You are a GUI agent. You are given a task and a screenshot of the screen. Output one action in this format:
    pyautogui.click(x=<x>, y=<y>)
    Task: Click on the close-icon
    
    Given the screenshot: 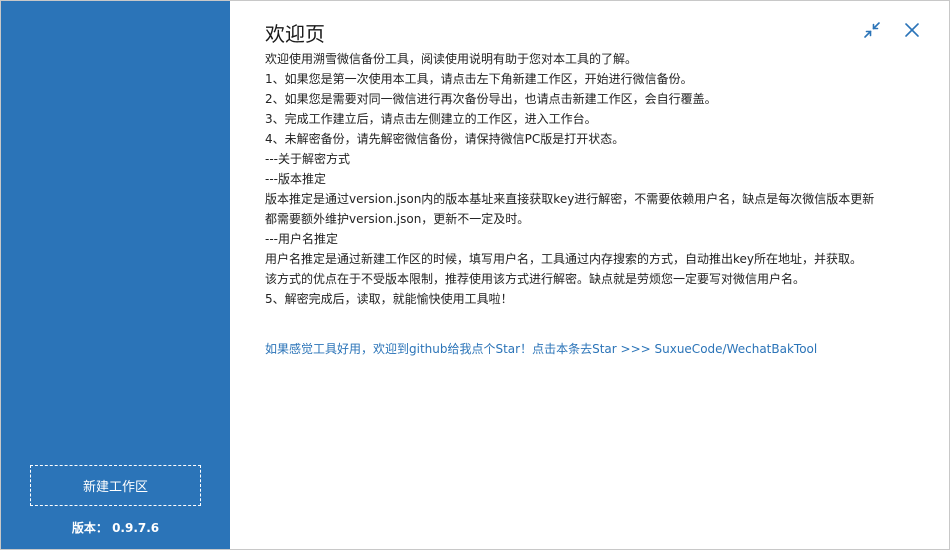 What is the action you would take?
    pyautogui.click(x=912, y=30)
    